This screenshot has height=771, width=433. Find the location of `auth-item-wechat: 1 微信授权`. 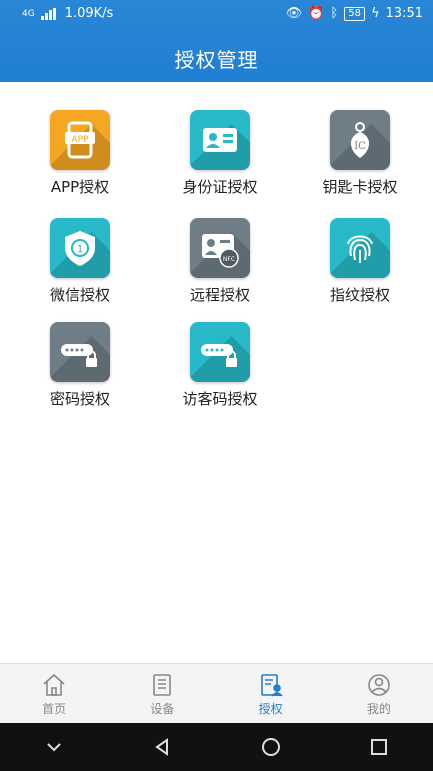

auth-item-wechat: 1 微信授权 is located at coordinates (80, 261).